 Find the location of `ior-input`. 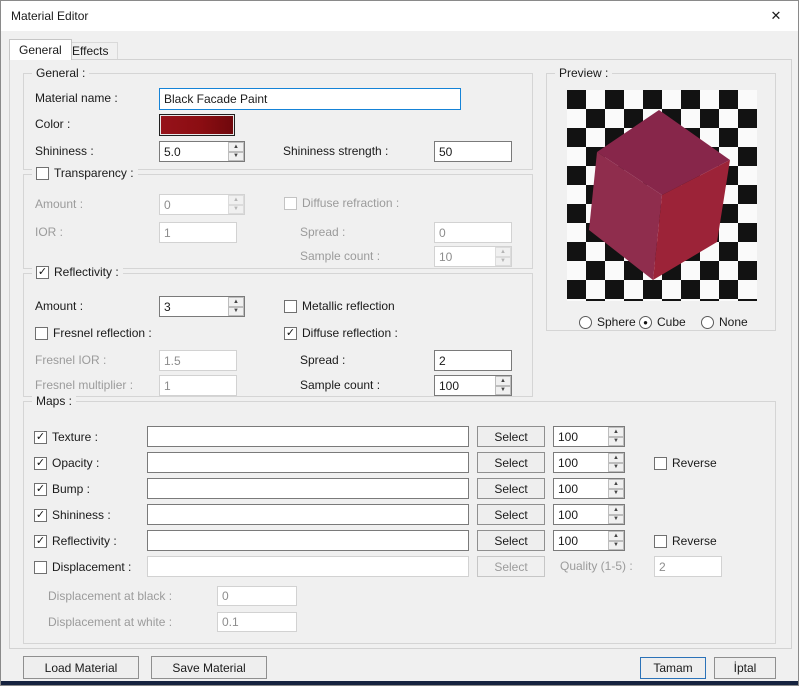

ior-input is located at coordinates (198, 232).